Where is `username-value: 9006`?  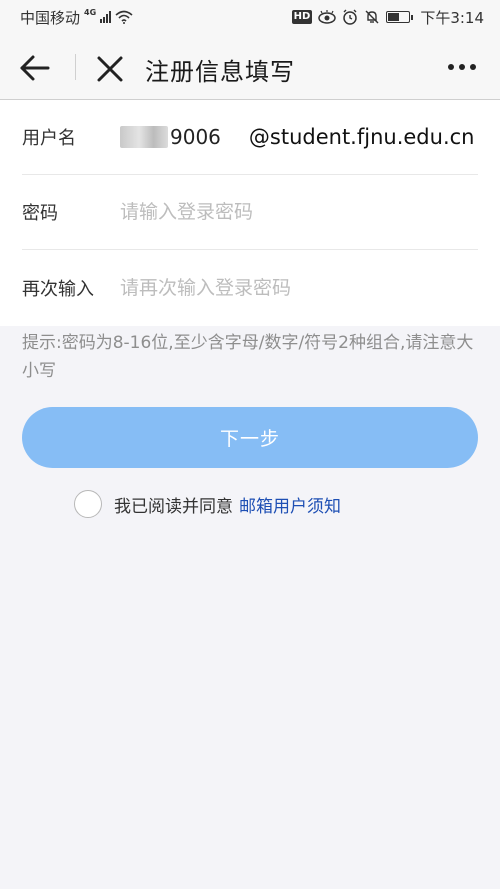
username-value: 9006 is located at coordinates (170, 137).